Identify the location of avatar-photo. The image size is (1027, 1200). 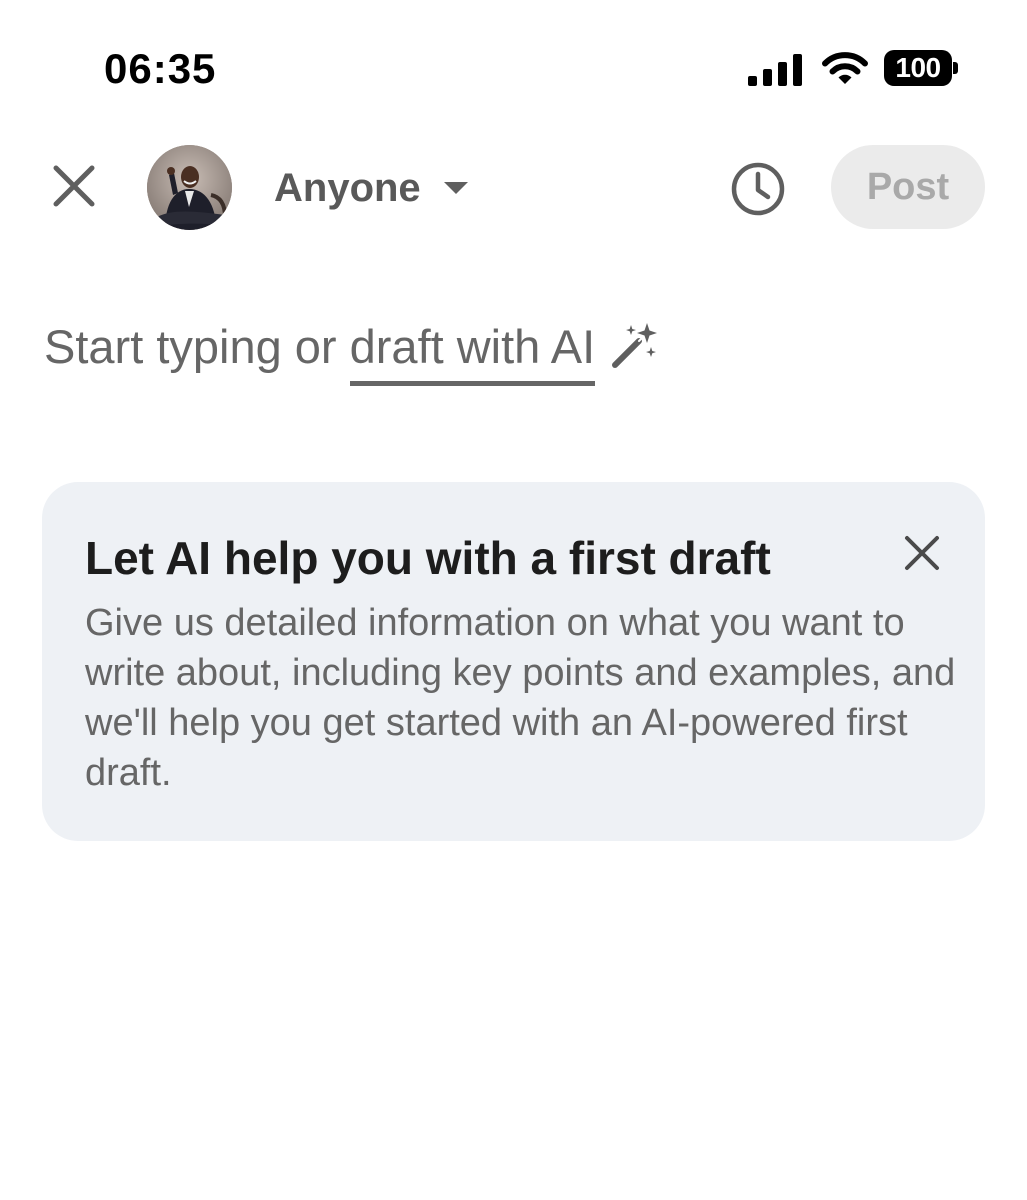
(189, 187).